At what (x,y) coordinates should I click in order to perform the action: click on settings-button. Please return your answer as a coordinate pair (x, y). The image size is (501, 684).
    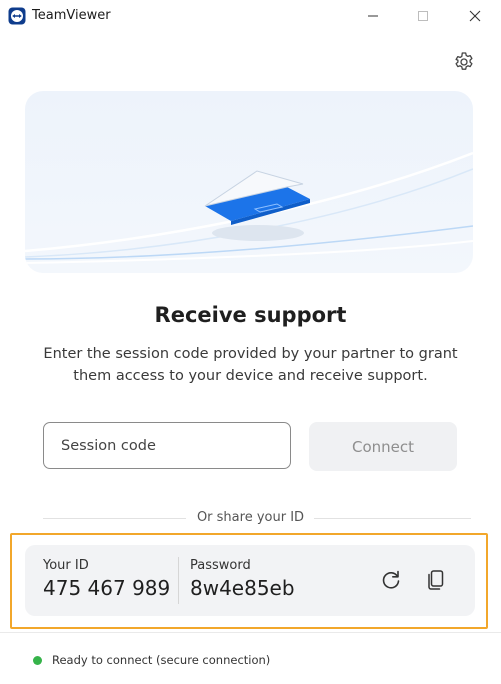
    Looking at the image, I should click on (464, 62).